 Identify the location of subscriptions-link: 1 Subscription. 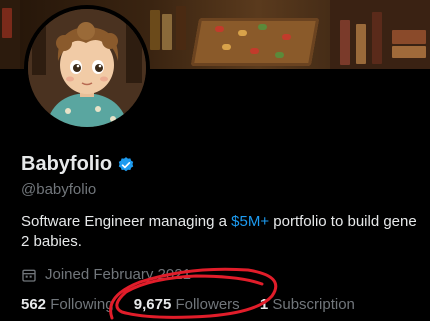
(307, 304).